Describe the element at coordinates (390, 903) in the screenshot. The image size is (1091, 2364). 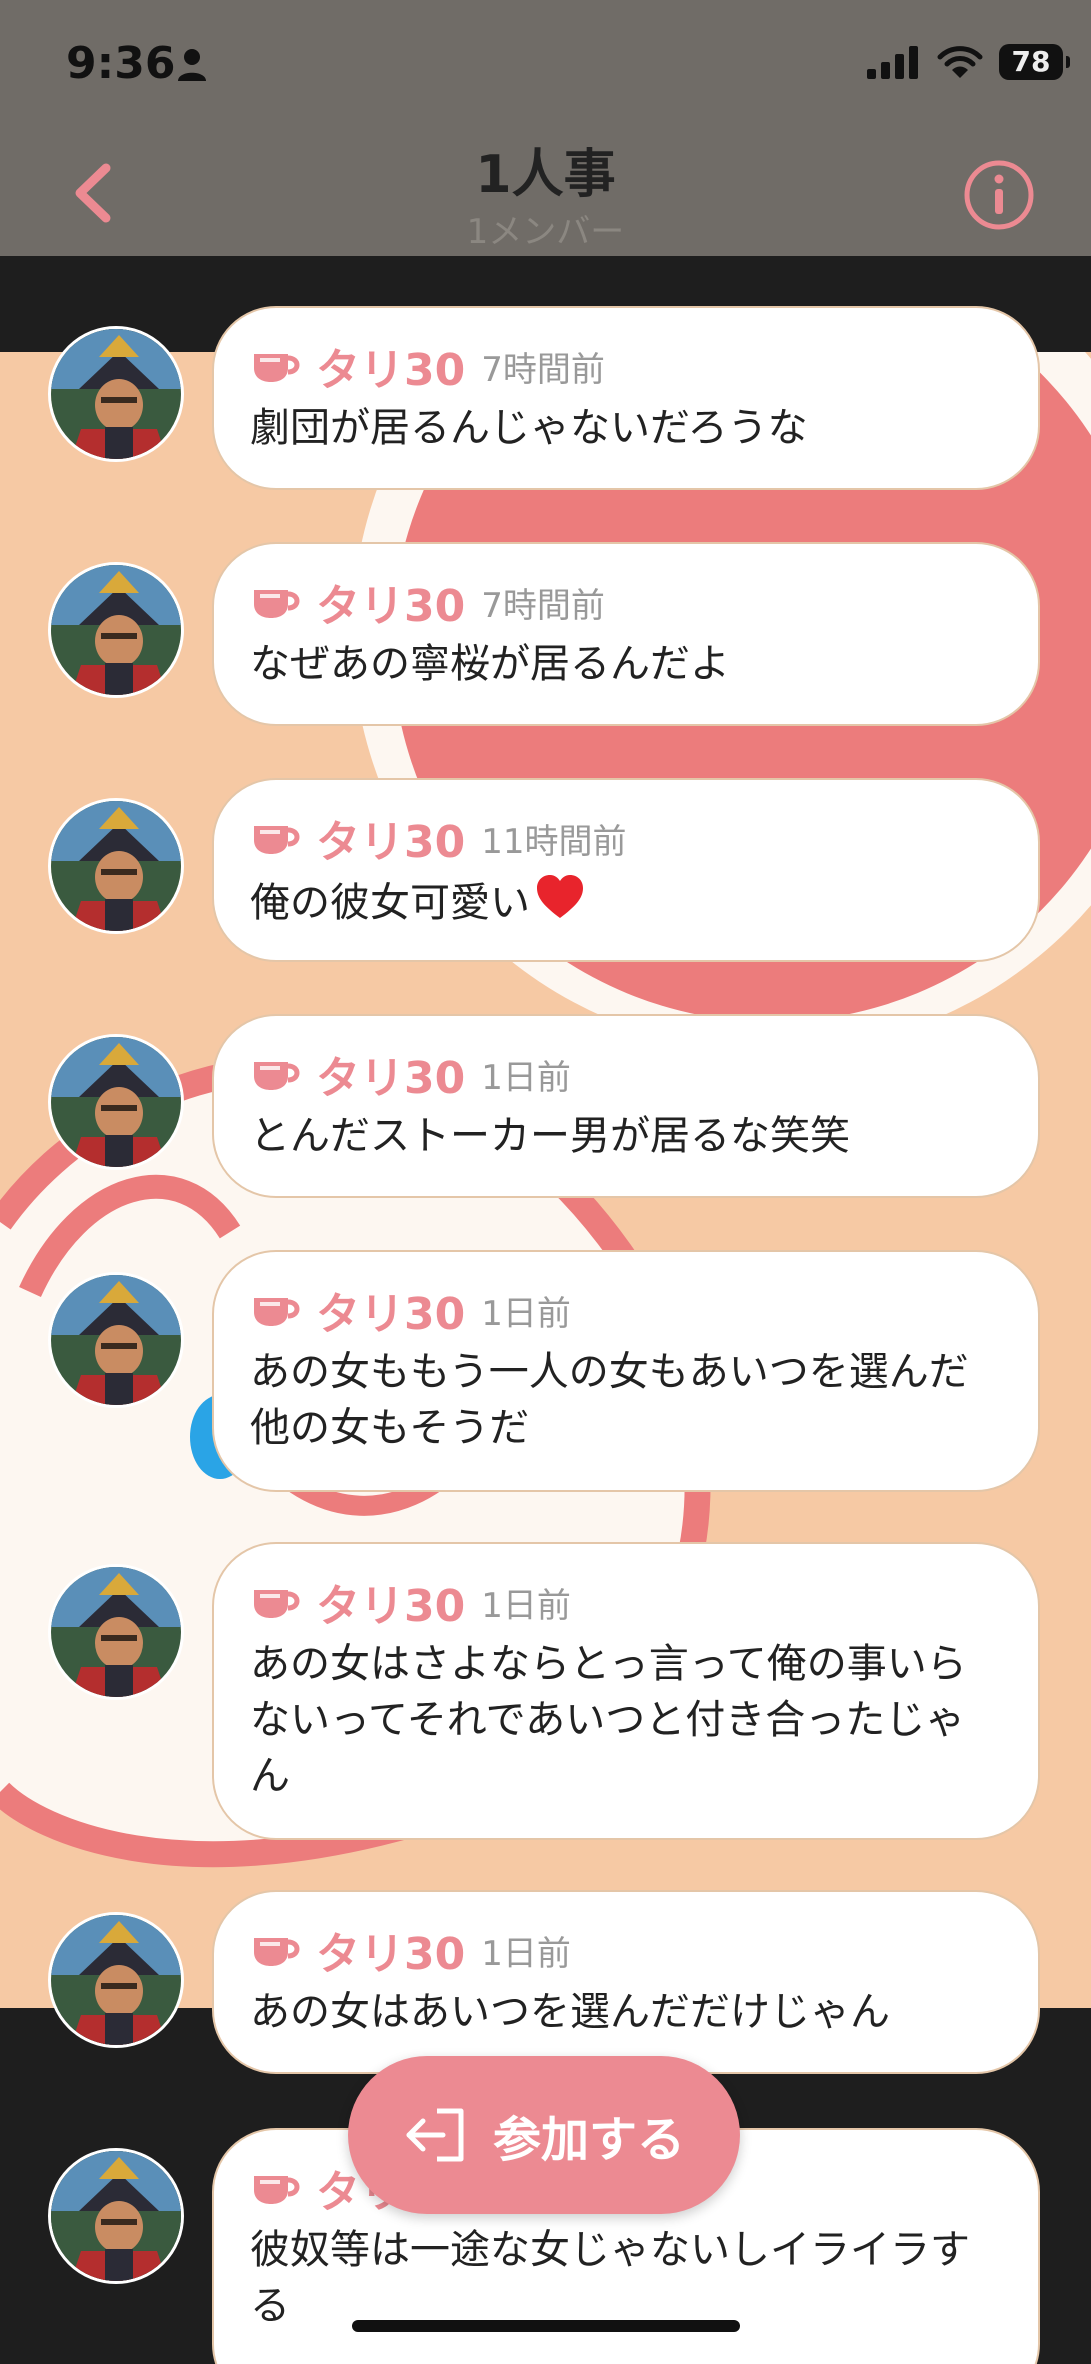
I see `message-text: 俺の彼女可愛い` at that location.